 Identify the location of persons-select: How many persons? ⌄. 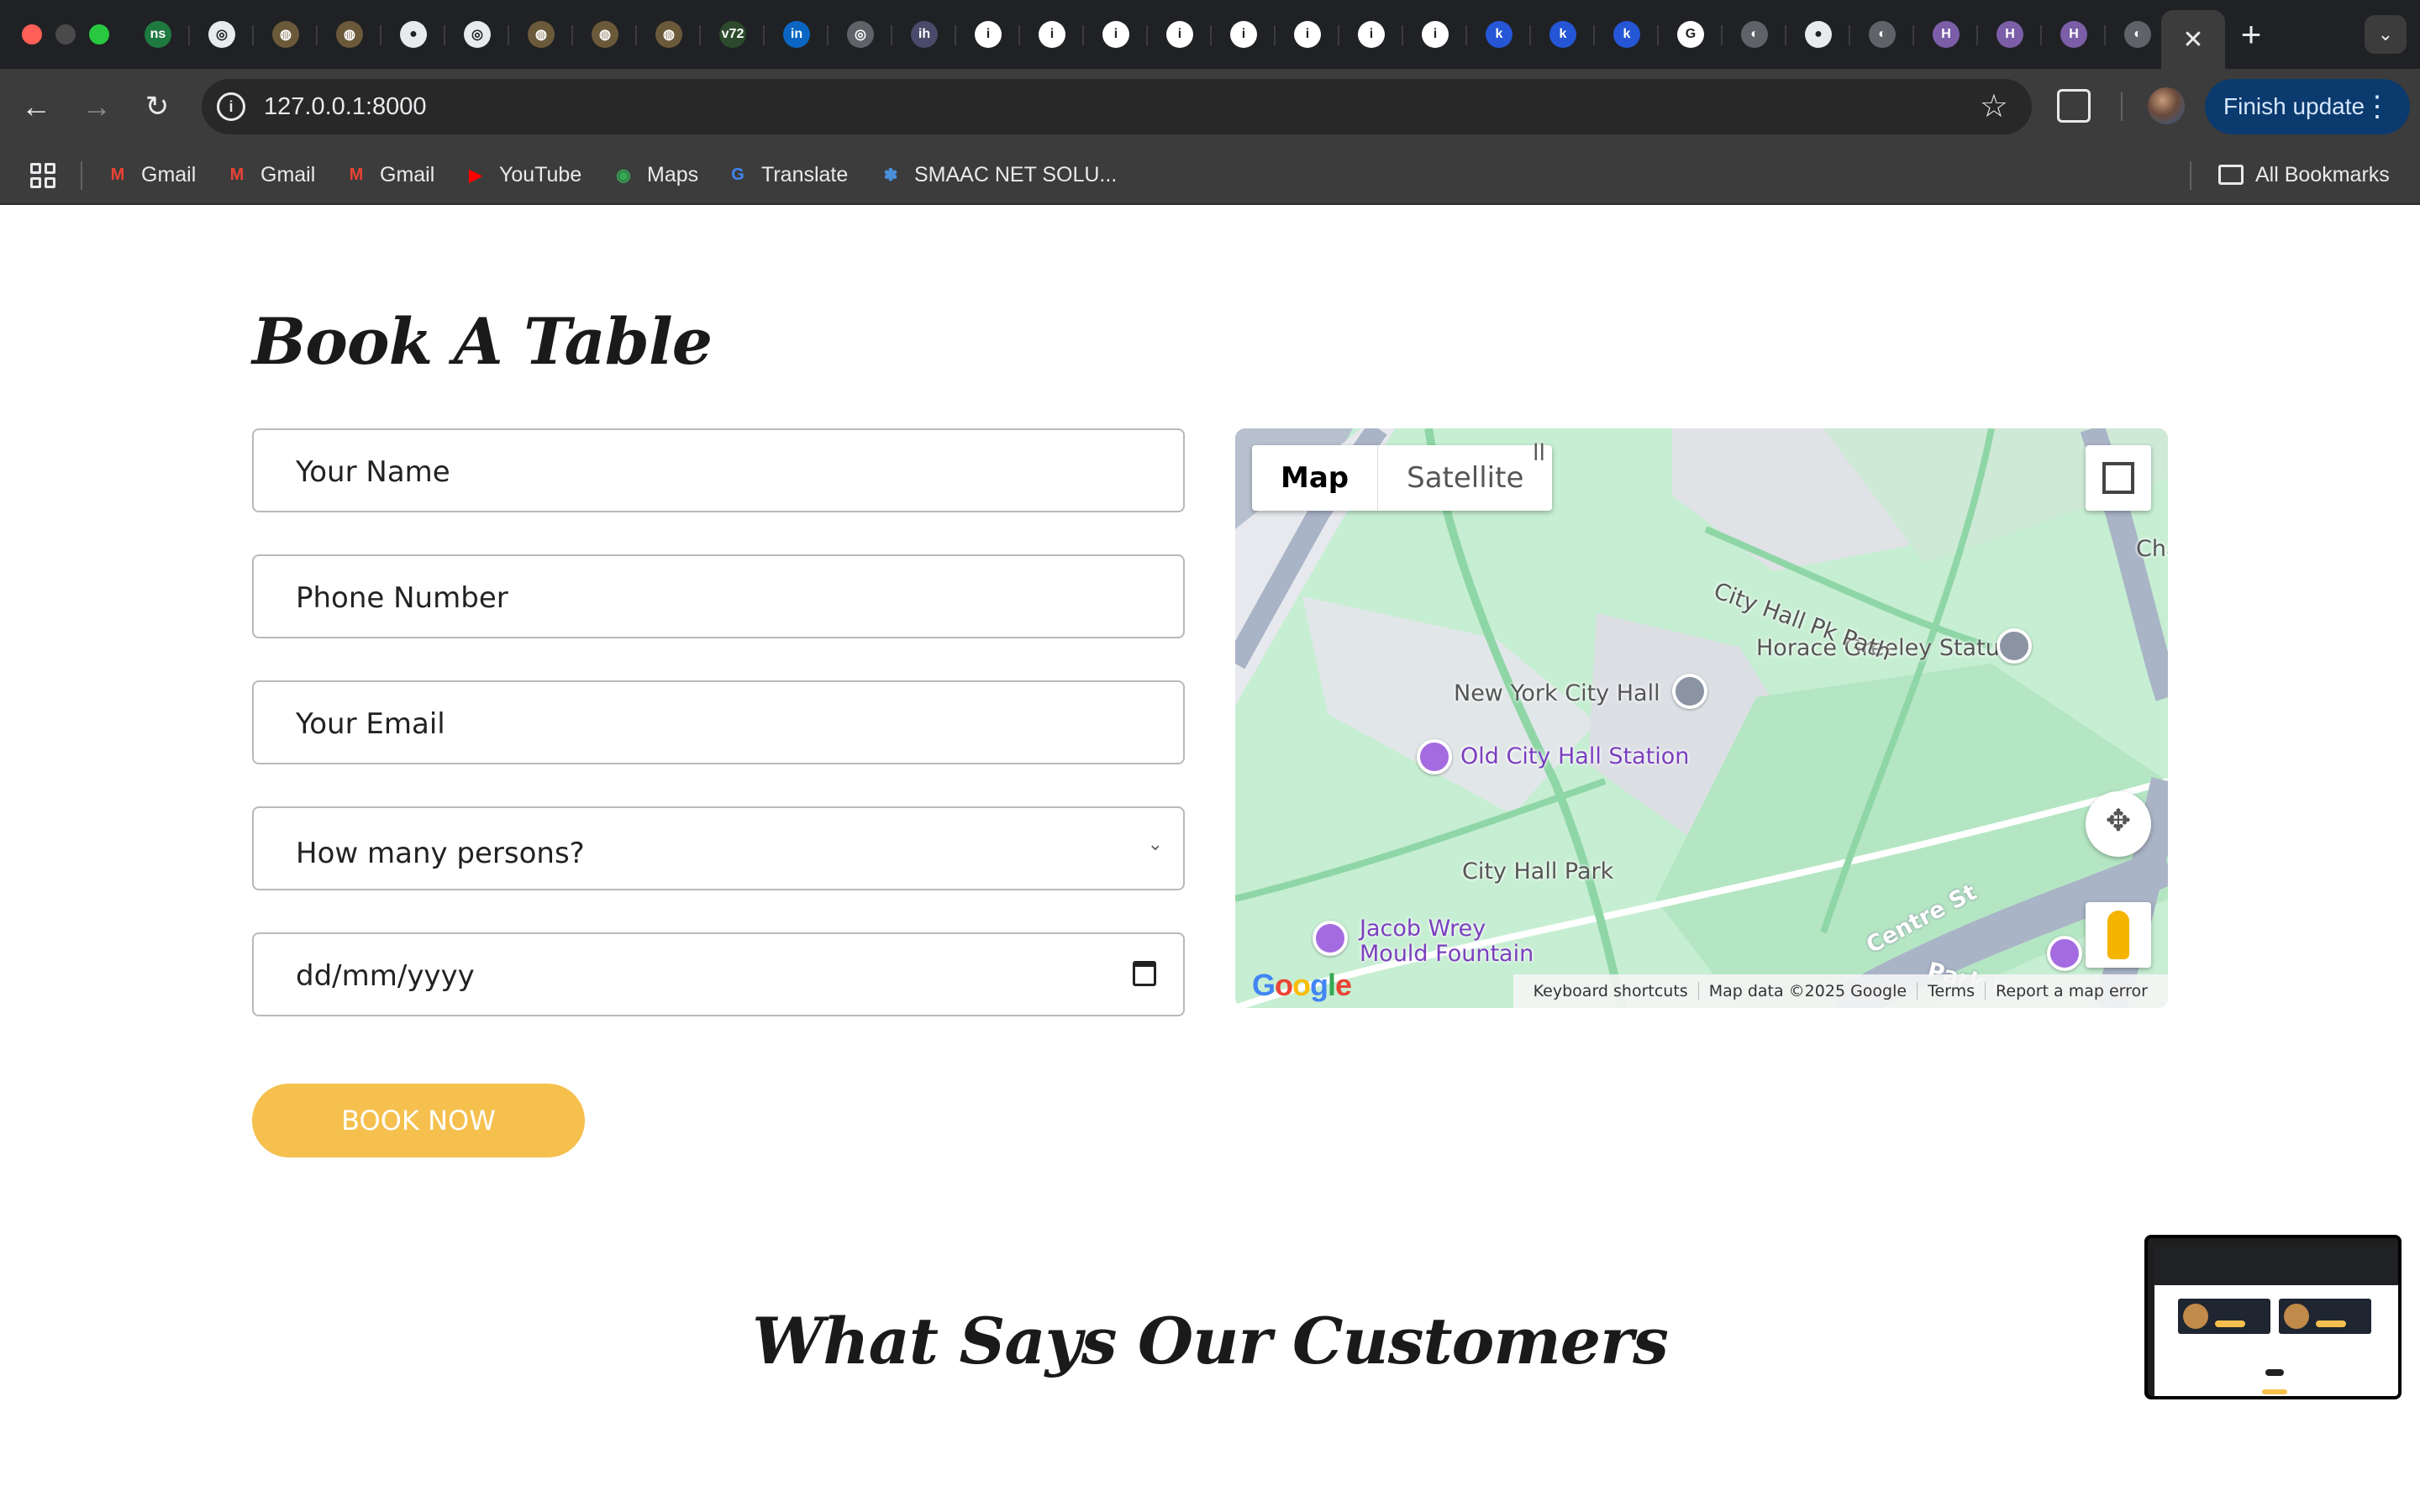
(719, 848).